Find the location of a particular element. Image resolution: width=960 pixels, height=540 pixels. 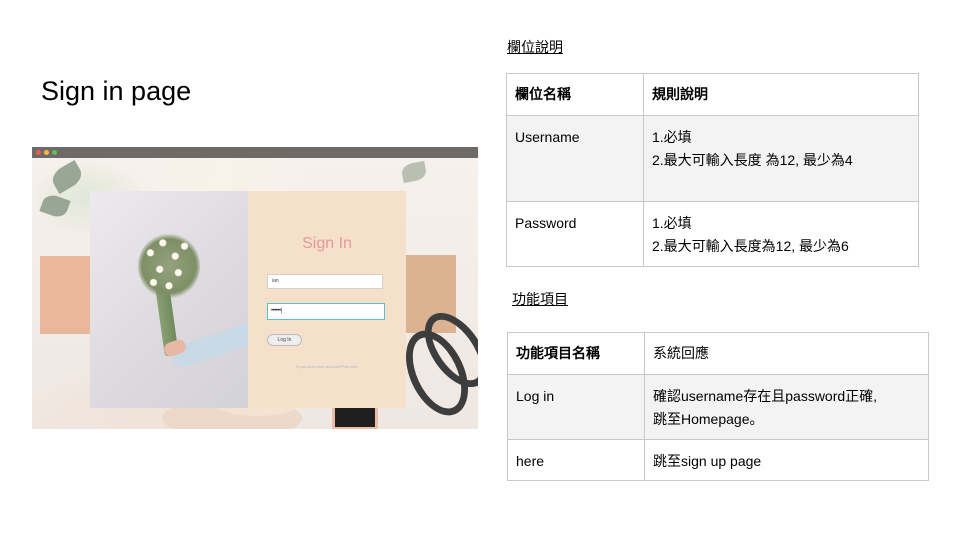

response-cell: 跳至sign up page is located at coordinates (786, 460).